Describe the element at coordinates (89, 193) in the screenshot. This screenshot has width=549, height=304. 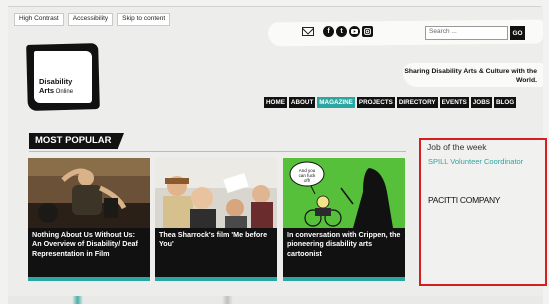
I see `card-1-image` at that location.